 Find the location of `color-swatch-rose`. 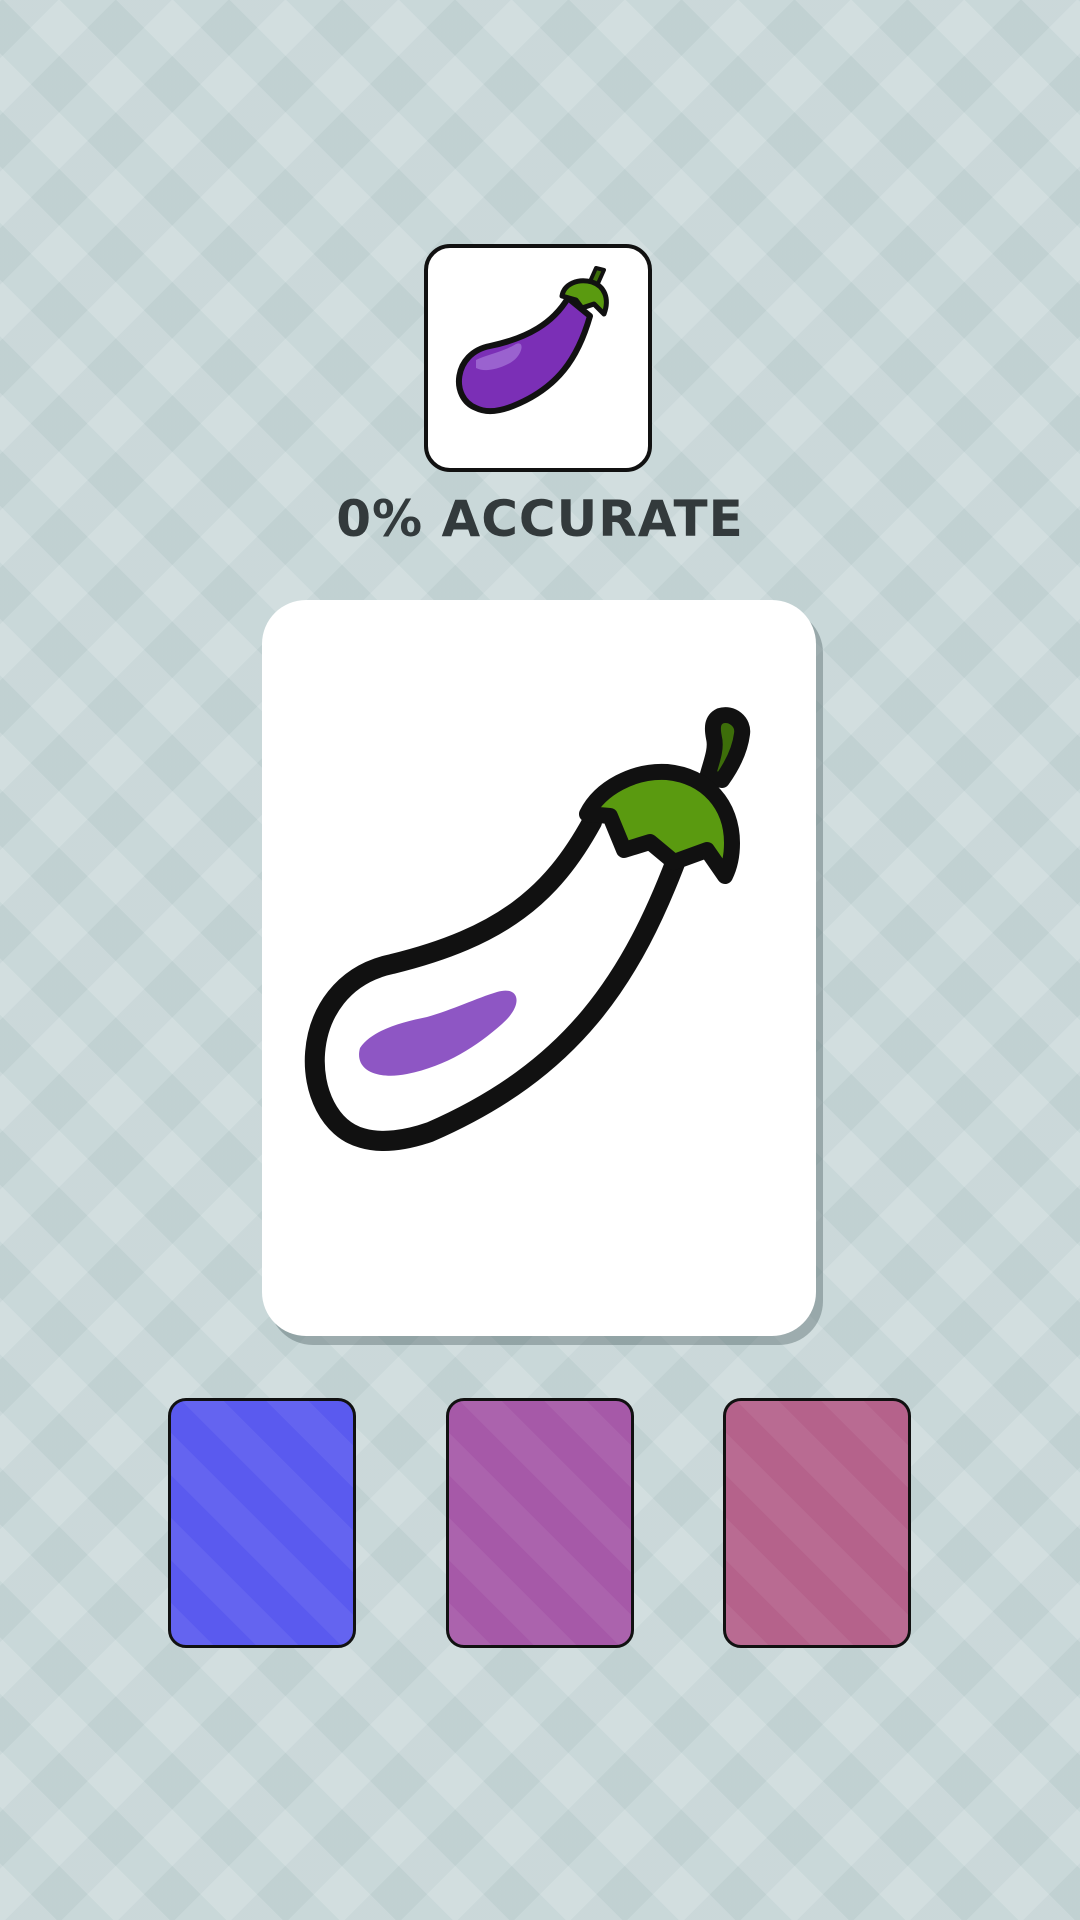

color-swatch-rose is located at coordinates (817, 1523).